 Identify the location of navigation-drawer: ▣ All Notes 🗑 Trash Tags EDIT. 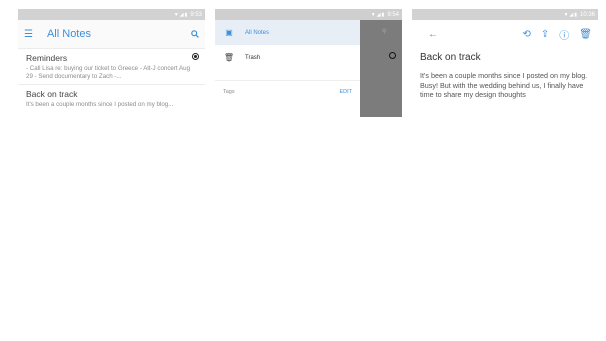
(287, 68).